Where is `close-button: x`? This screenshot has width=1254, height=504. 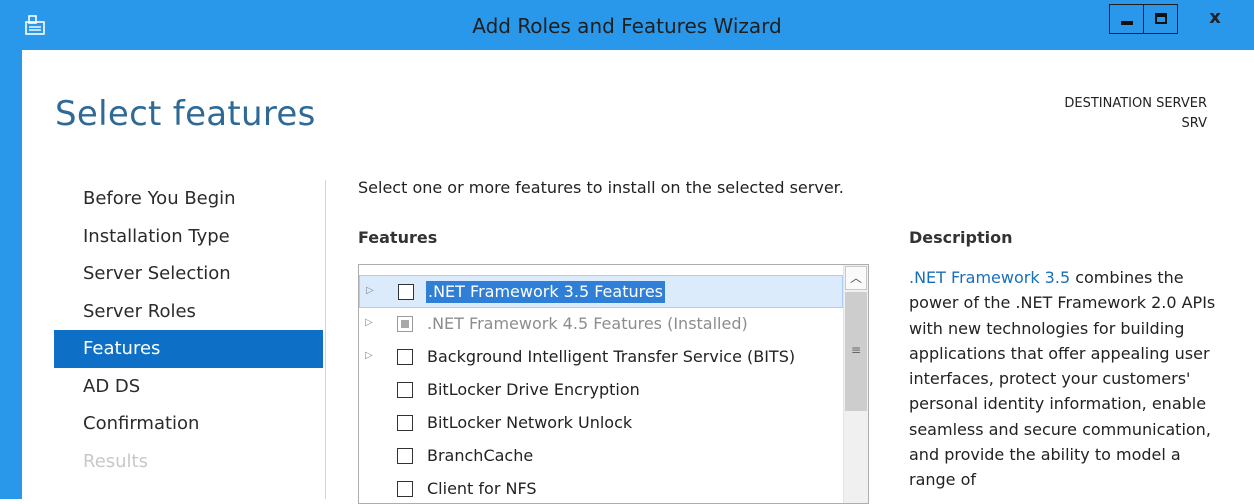 close-button: x is located at coordinates (1215, 19).